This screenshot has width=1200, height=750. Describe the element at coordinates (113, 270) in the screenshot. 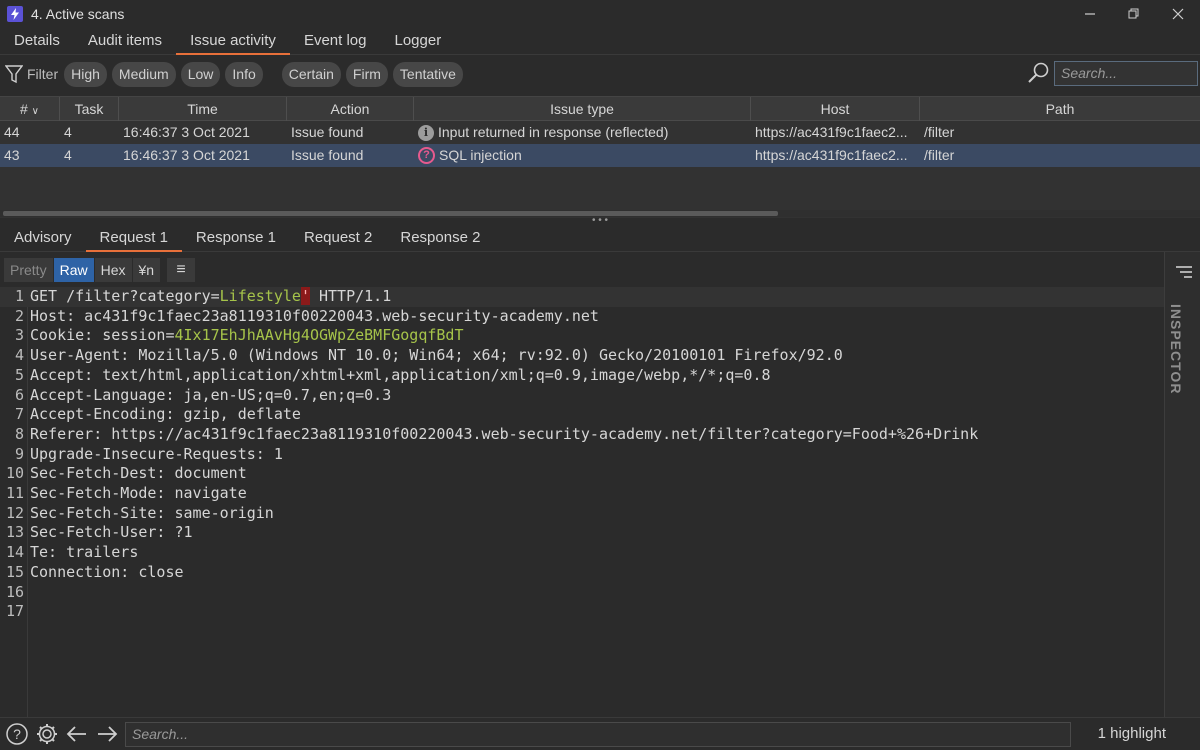

I see `hex-button: Hex` at that location.